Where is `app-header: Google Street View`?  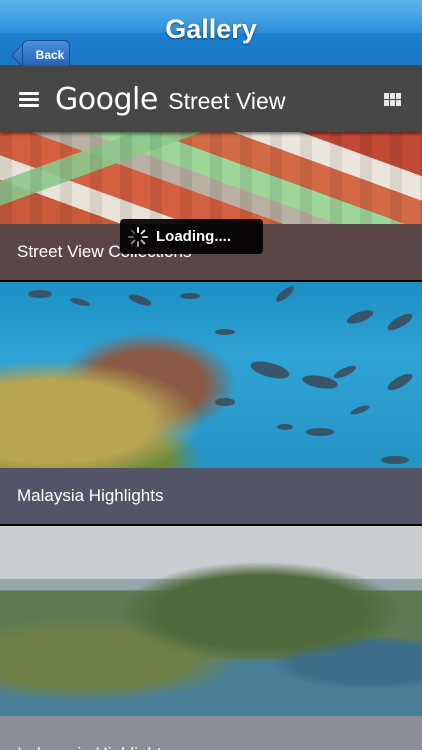 app-header: Google Street View is located at coordinates (211, 99).